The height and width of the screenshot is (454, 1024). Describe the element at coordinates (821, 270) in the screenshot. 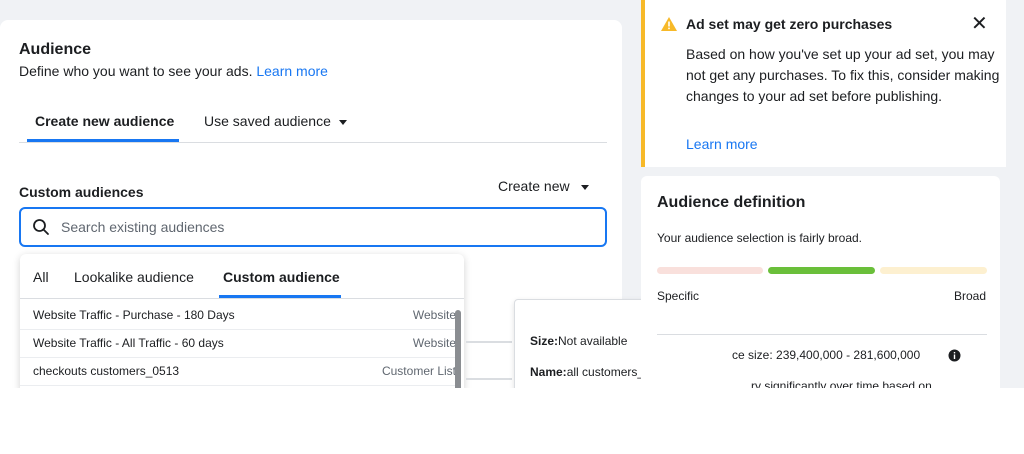

I see `meter-segment-middle` at that location.